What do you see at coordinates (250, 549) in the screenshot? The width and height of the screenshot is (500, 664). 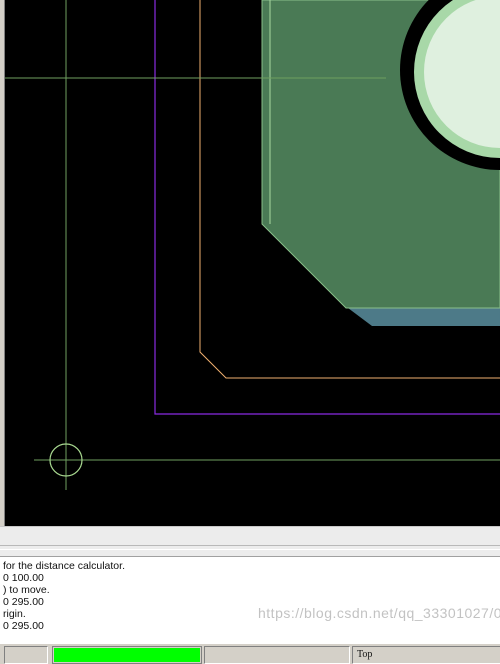 I see `splitter-highlight` at bounding box center [250, 549].